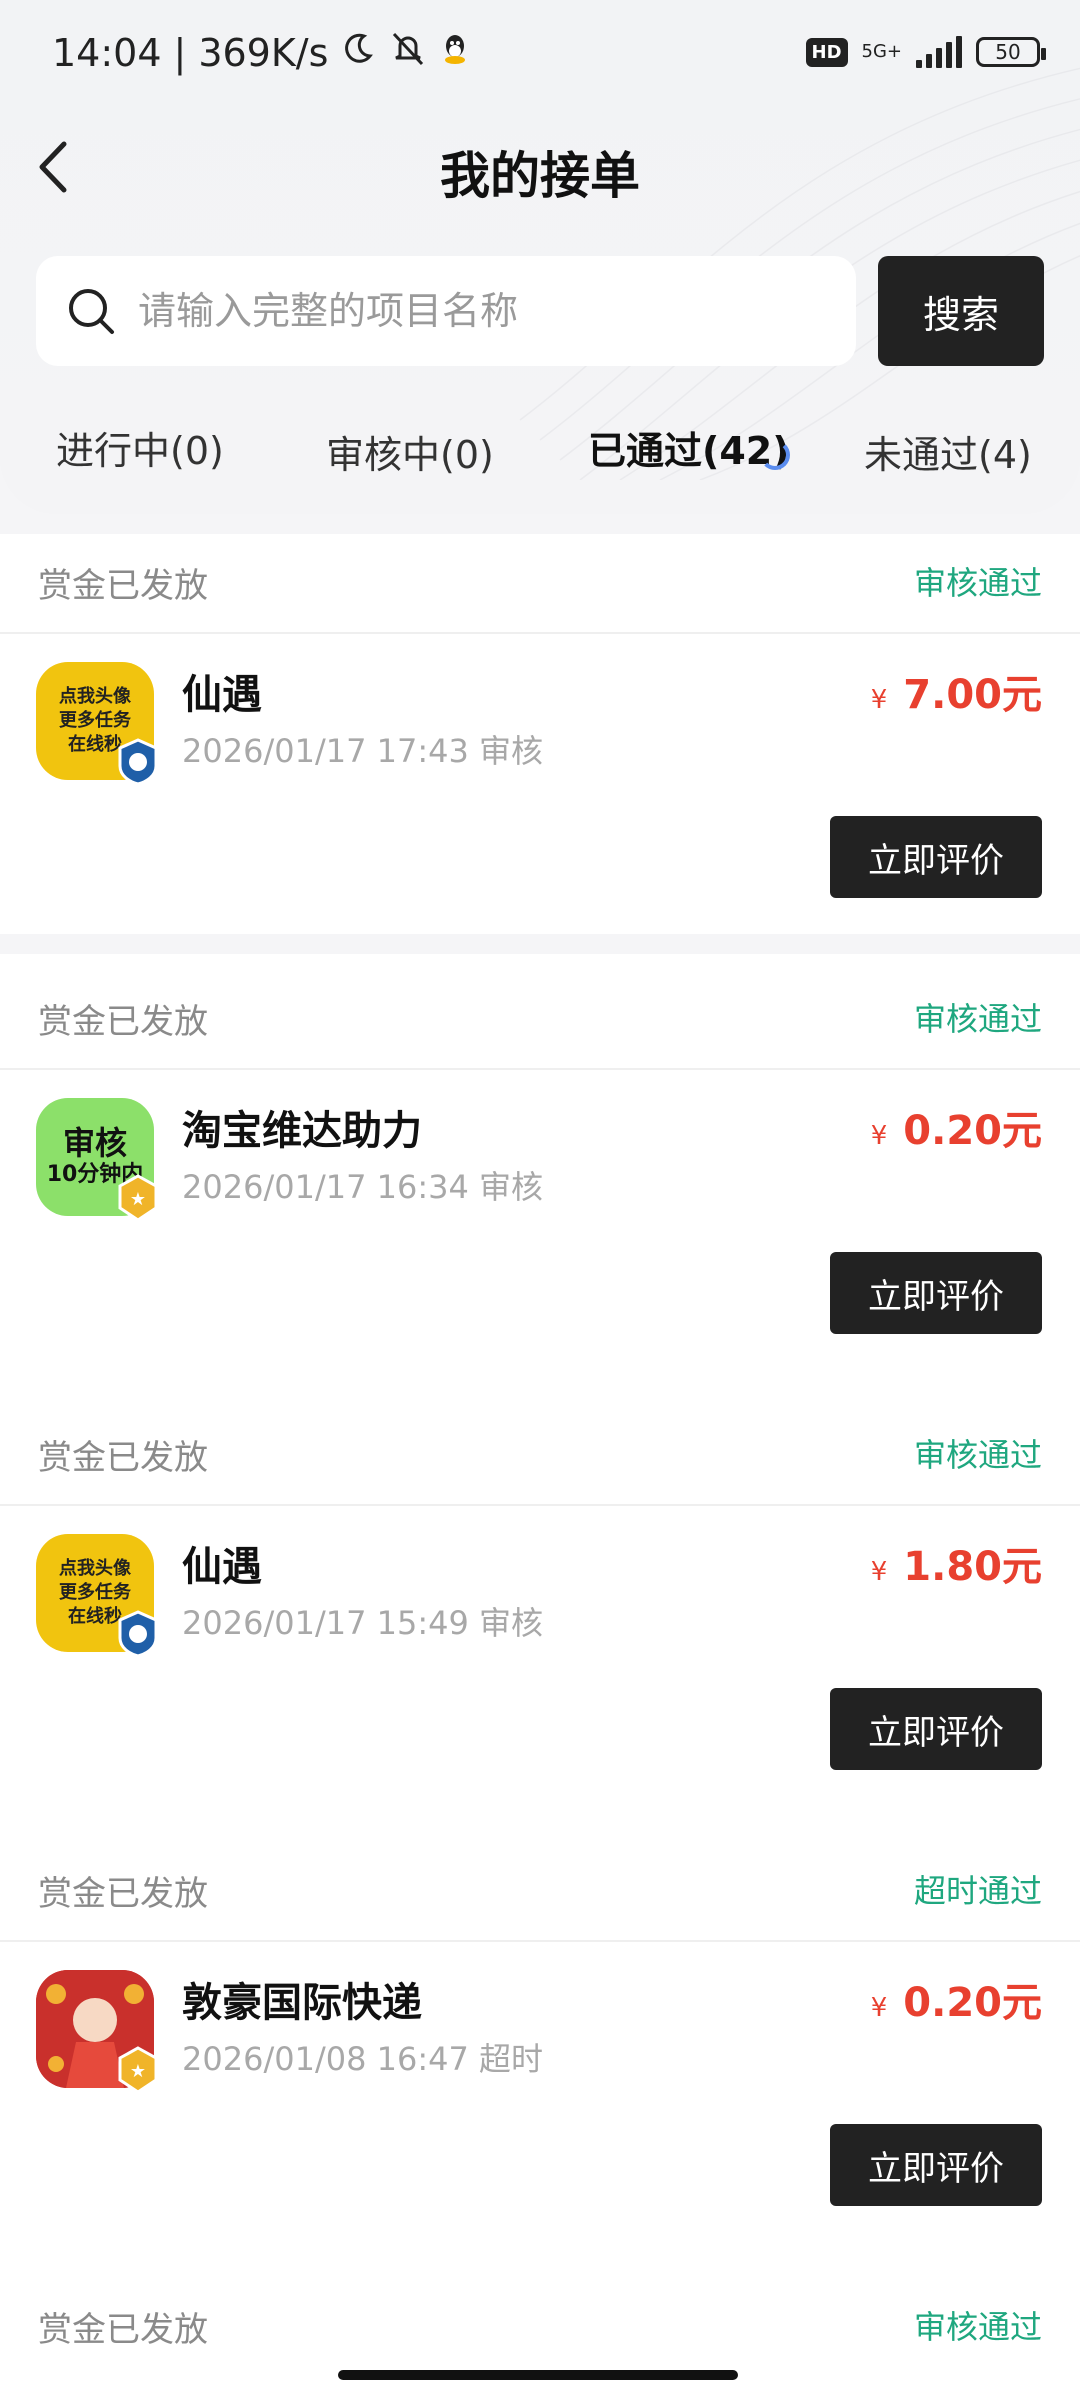 The height and width of the screenshot is (2400, 1080). I want to click on mute-bell-icon, so click(408, 52).